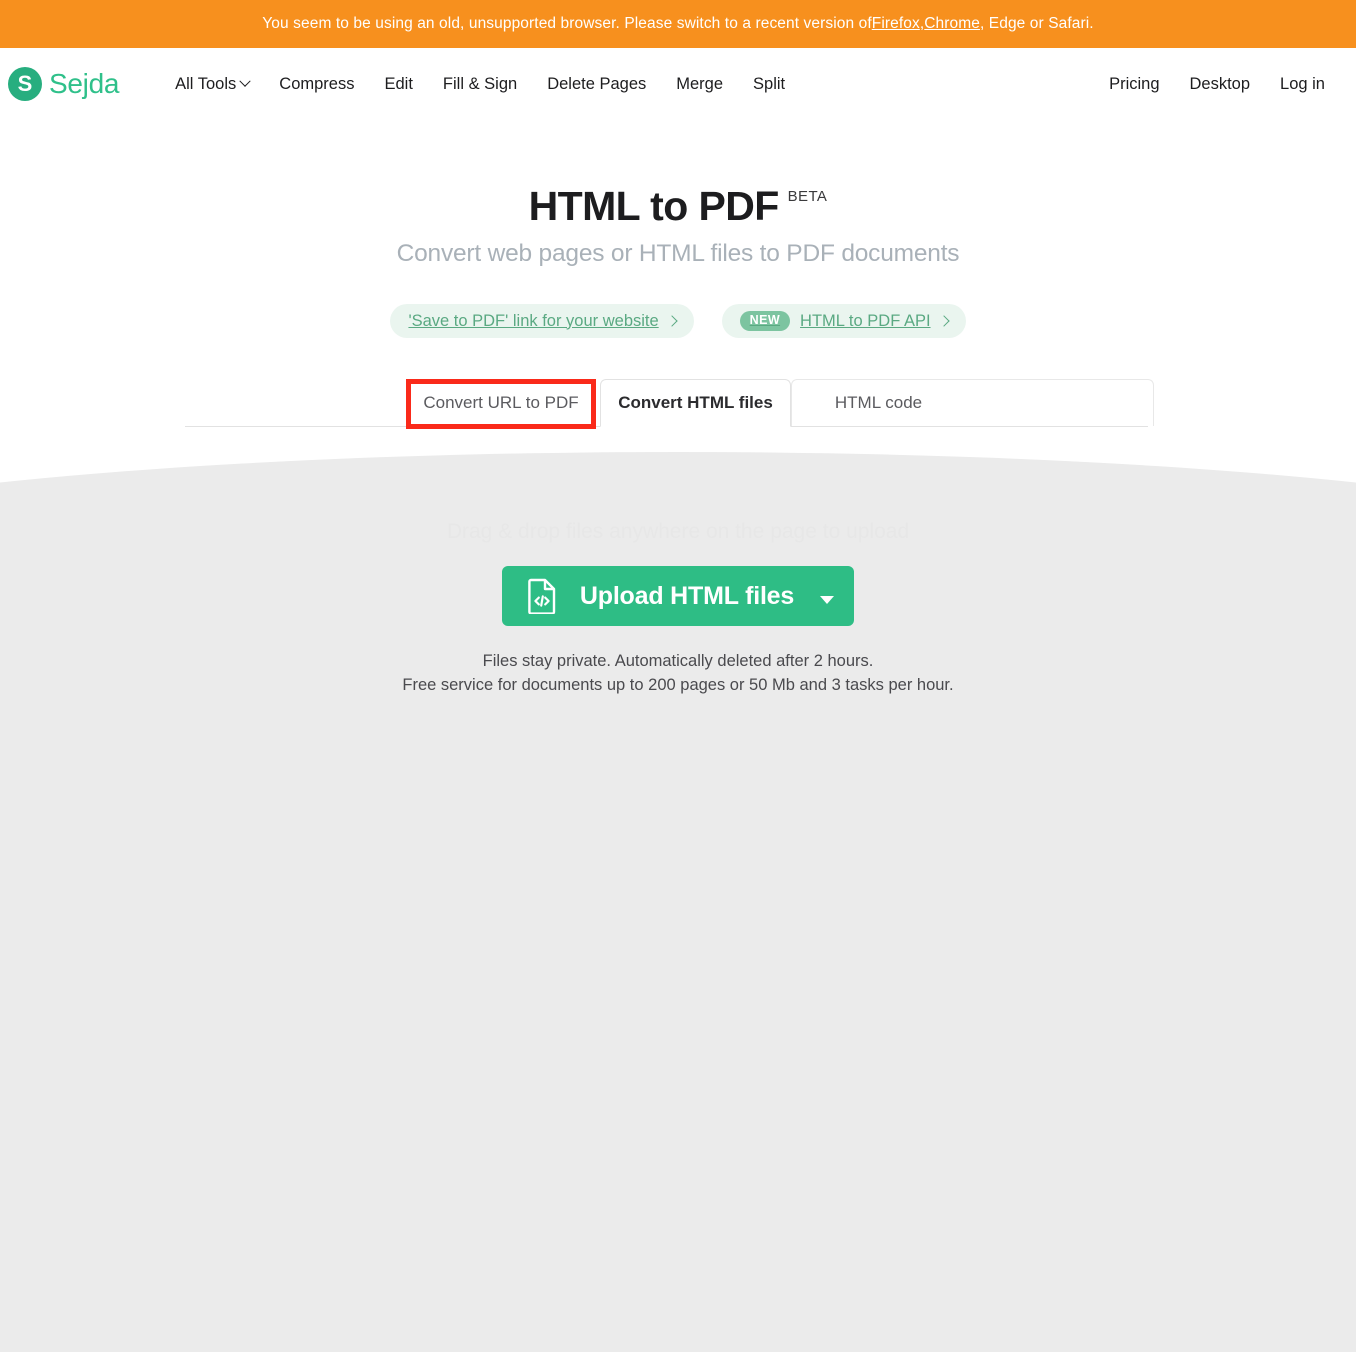 This screenshot has width=1356, height=1352. I want to click on chrome-link: Chrome, so click(952, 24).